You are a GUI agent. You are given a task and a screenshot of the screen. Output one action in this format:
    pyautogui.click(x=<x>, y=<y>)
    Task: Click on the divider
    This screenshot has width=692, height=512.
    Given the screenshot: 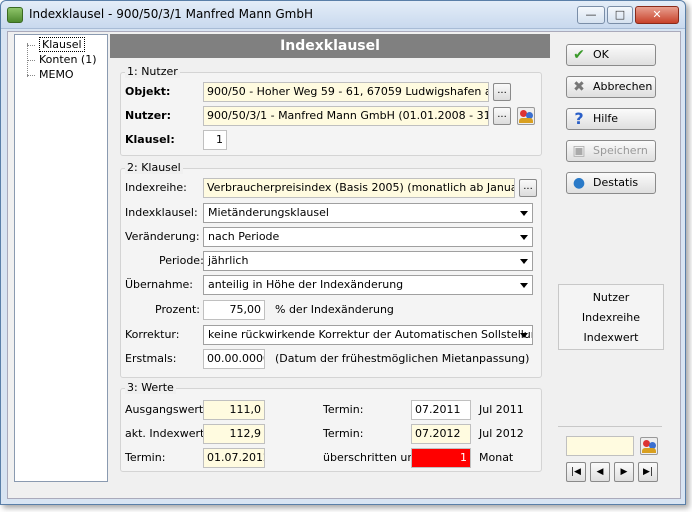 What is the action you would take?
    pyautogui.click(x=610, y=426)
    